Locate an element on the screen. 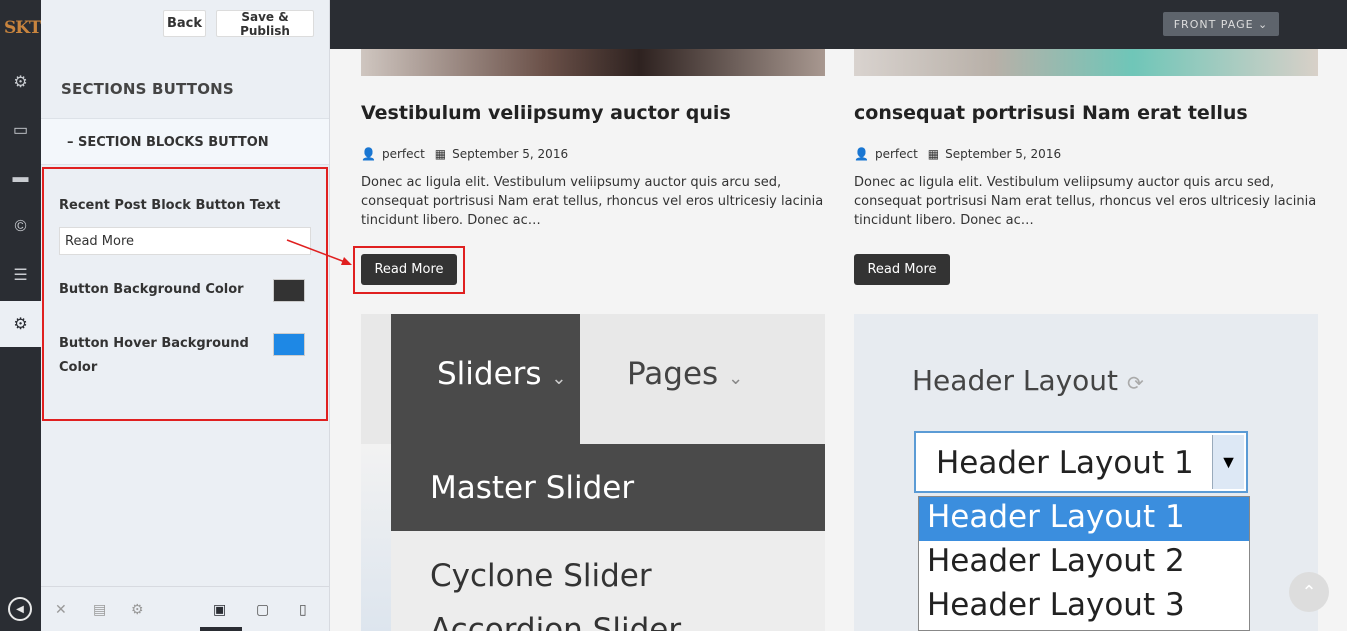  menu-pages: Pages ⌄ is located at coordinates (685, 374).